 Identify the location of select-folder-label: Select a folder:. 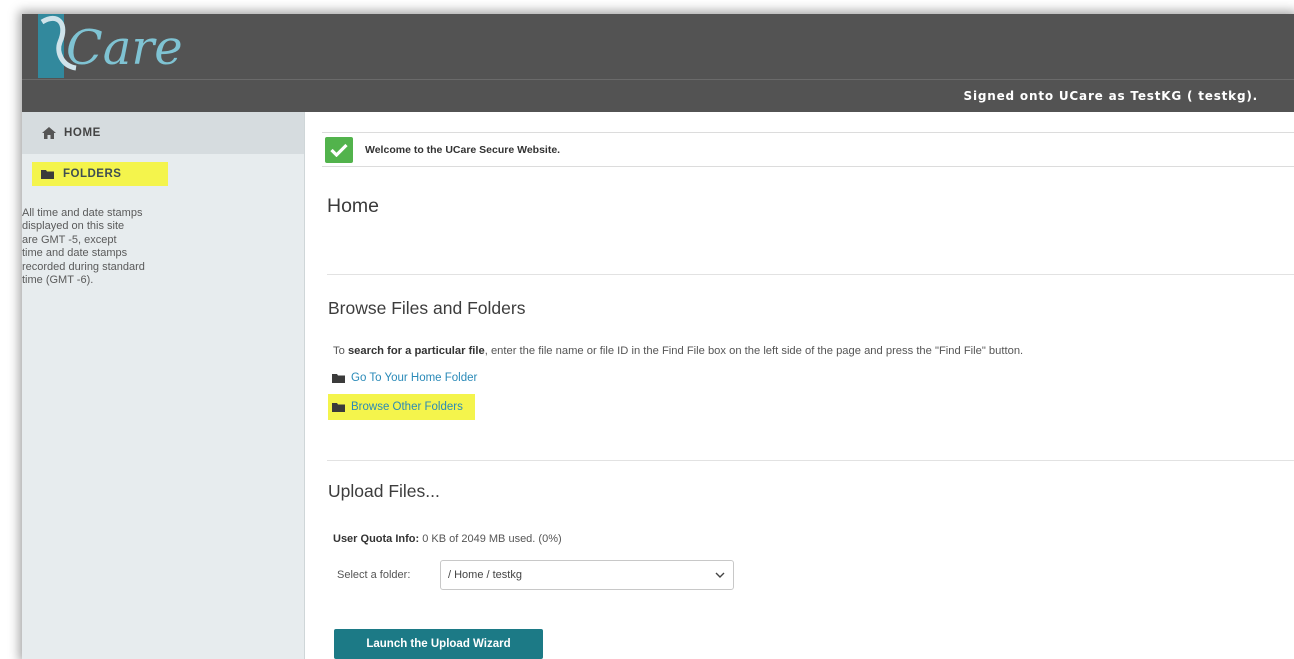
(374, 575).